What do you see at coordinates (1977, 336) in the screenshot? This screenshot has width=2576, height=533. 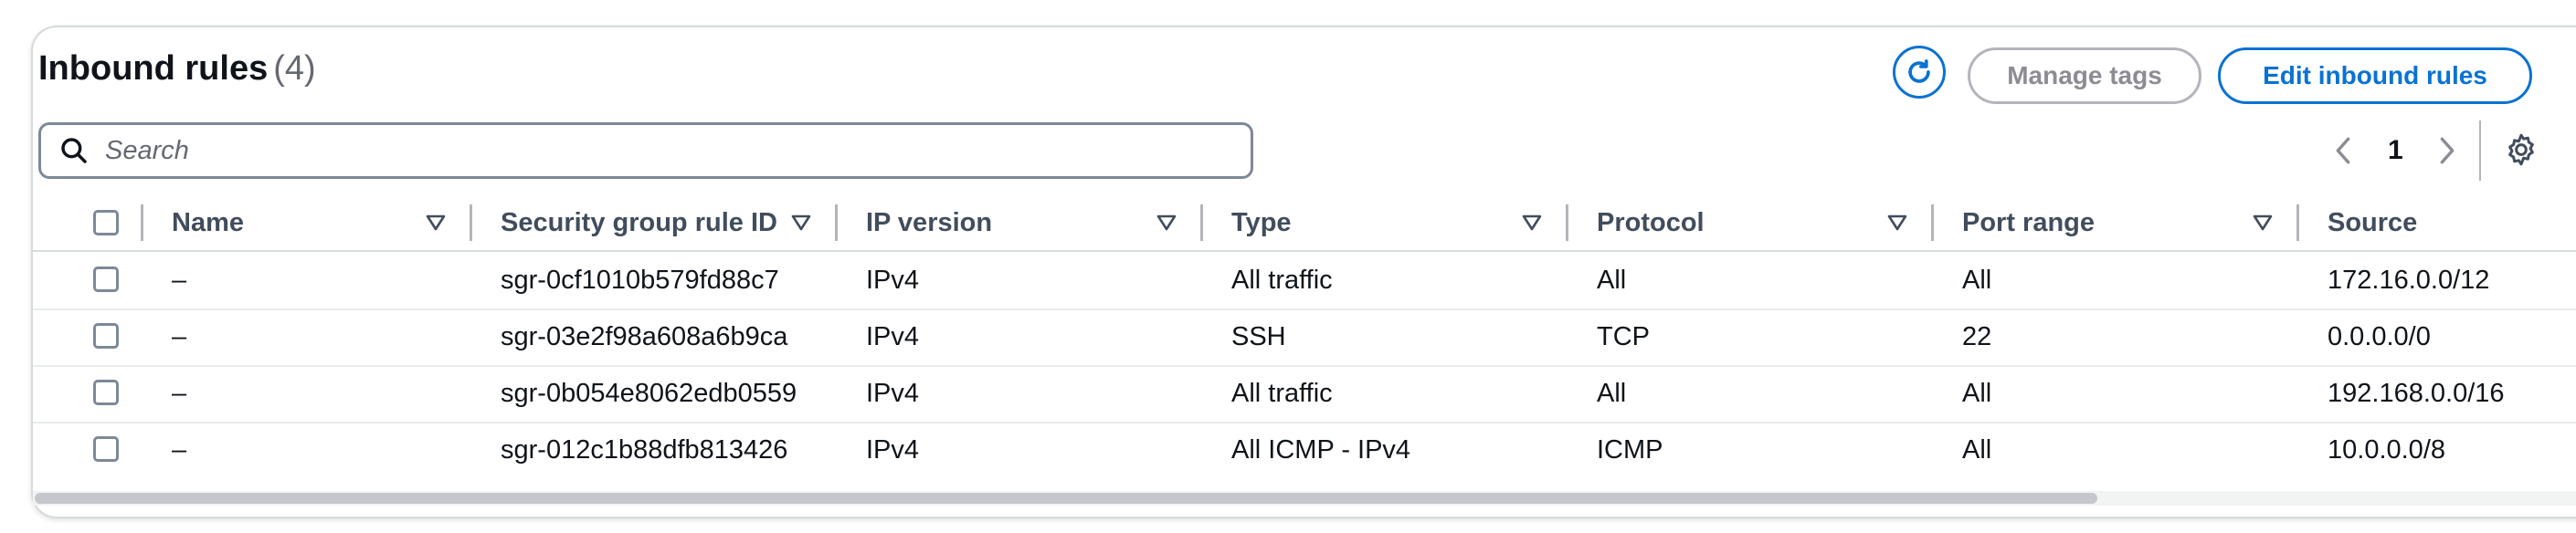 I see `cell-port-range: 22` at bounding box center [1977, 336].